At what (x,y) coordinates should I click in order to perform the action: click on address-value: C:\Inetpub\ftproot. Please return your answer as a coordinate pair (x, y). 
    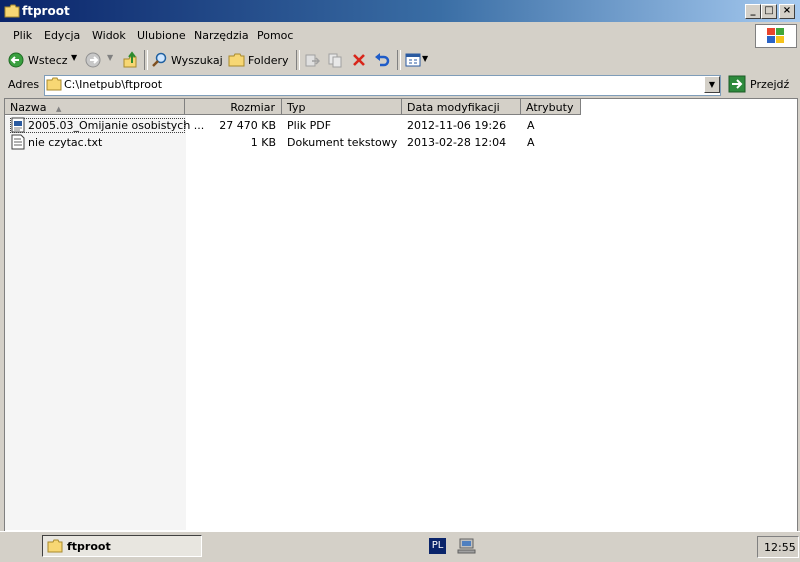
    Looking at the image, I should click on (113, 84).